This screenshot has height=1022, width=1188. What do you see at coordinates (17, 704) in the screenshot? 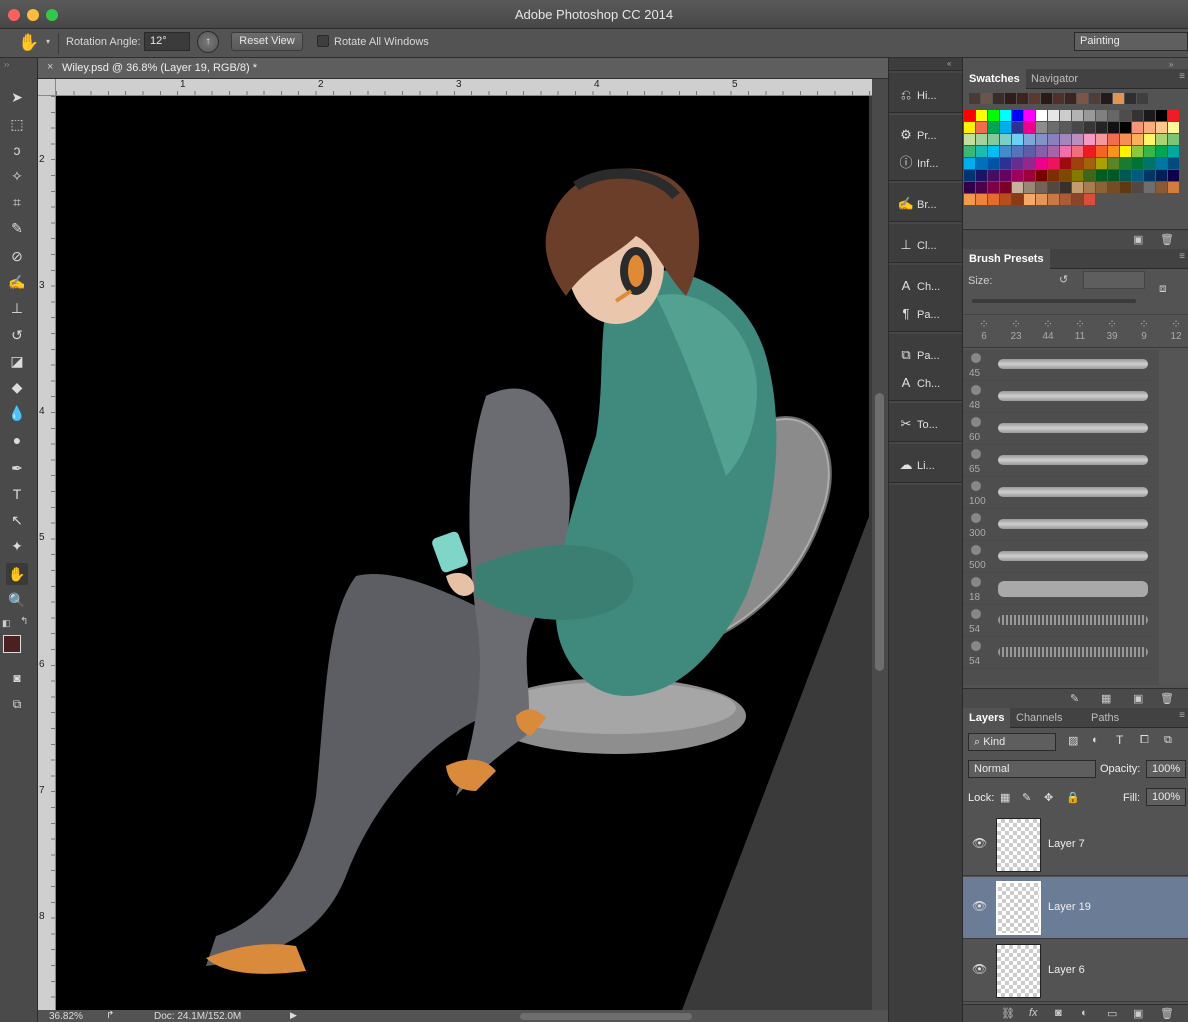
I see `screen-mode-icon: ⧉` at bounding box center [17, 704].